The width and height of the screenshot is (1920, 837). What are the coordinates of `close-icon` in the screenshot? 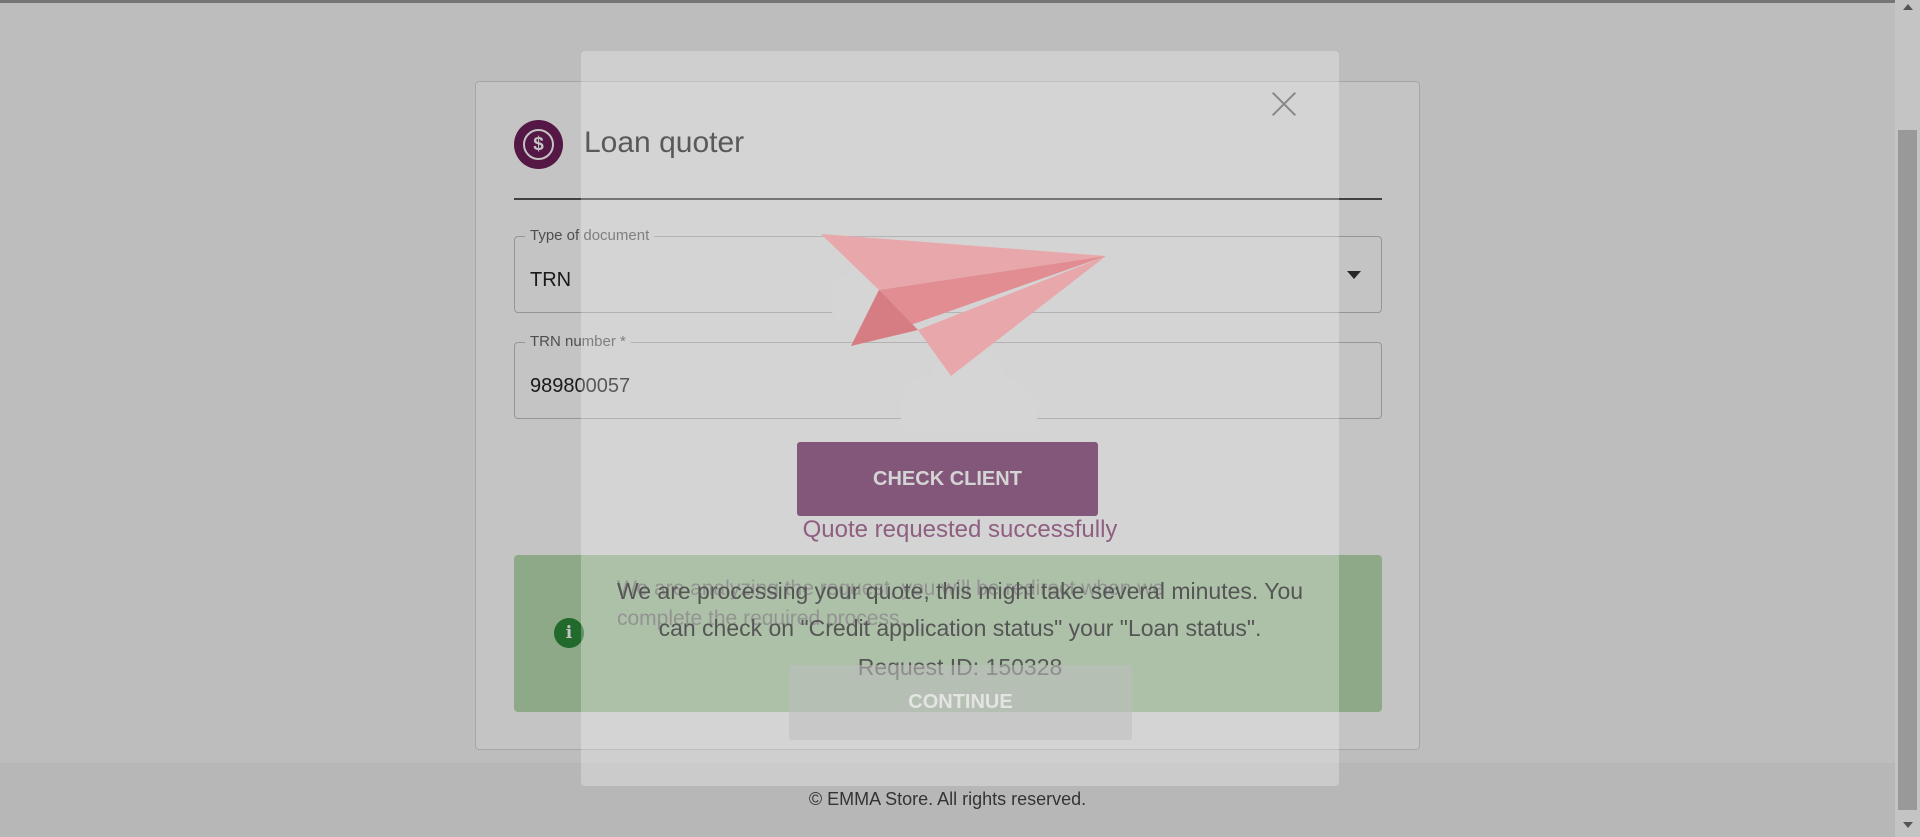 It's located at (1284, 104).